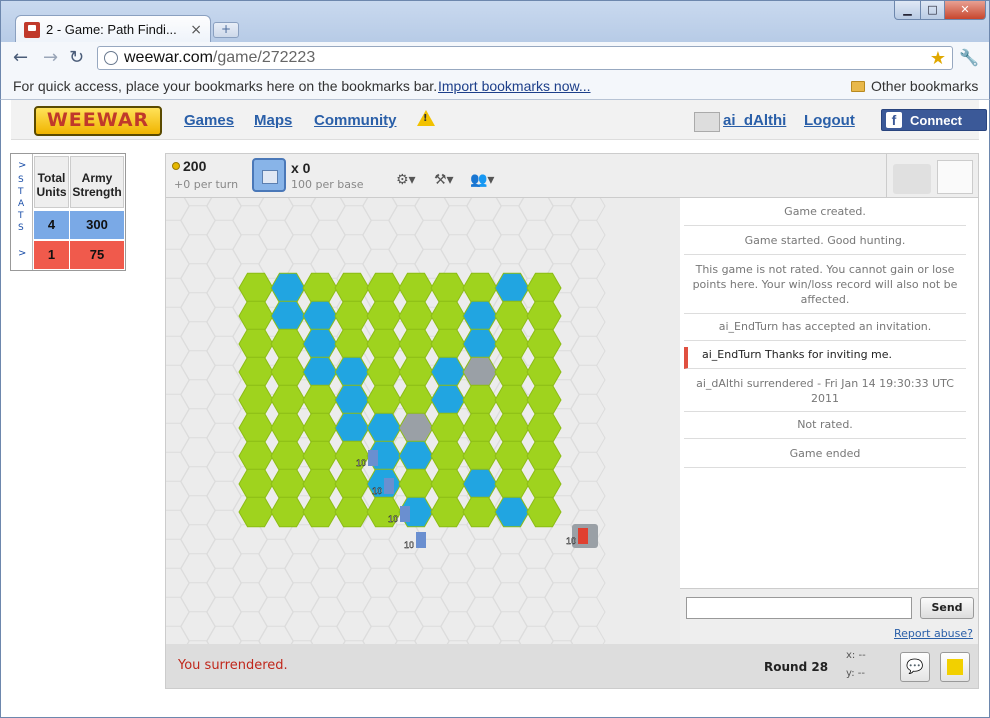  What do you see at coordinates (98, 121) in the screenshot?
I see `weewar-logo: WEEWAR` at bounding box center [98, 121].